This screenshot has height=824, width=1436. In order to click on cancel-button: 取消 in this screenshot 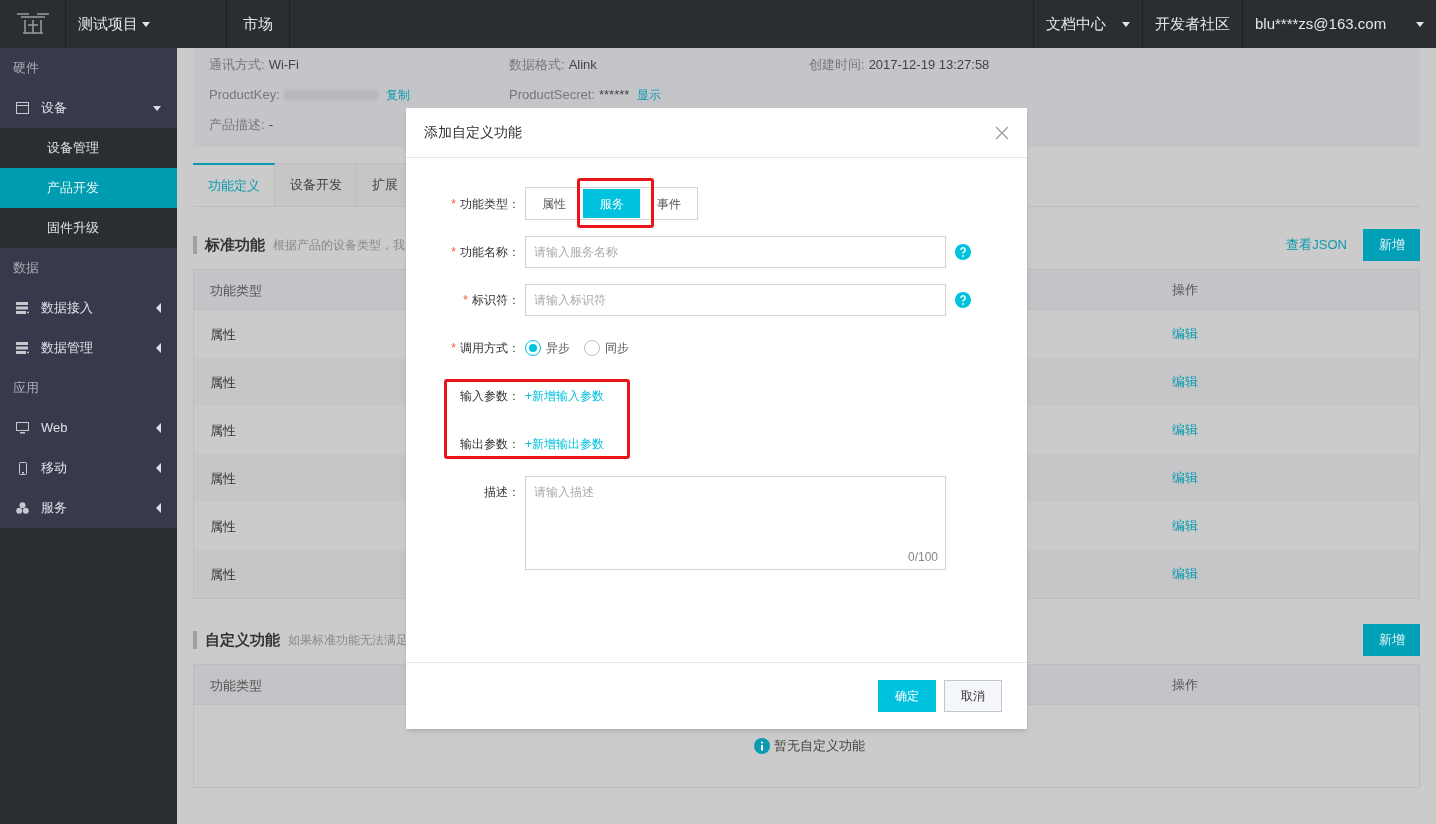, I will do `click(973, 696)`.